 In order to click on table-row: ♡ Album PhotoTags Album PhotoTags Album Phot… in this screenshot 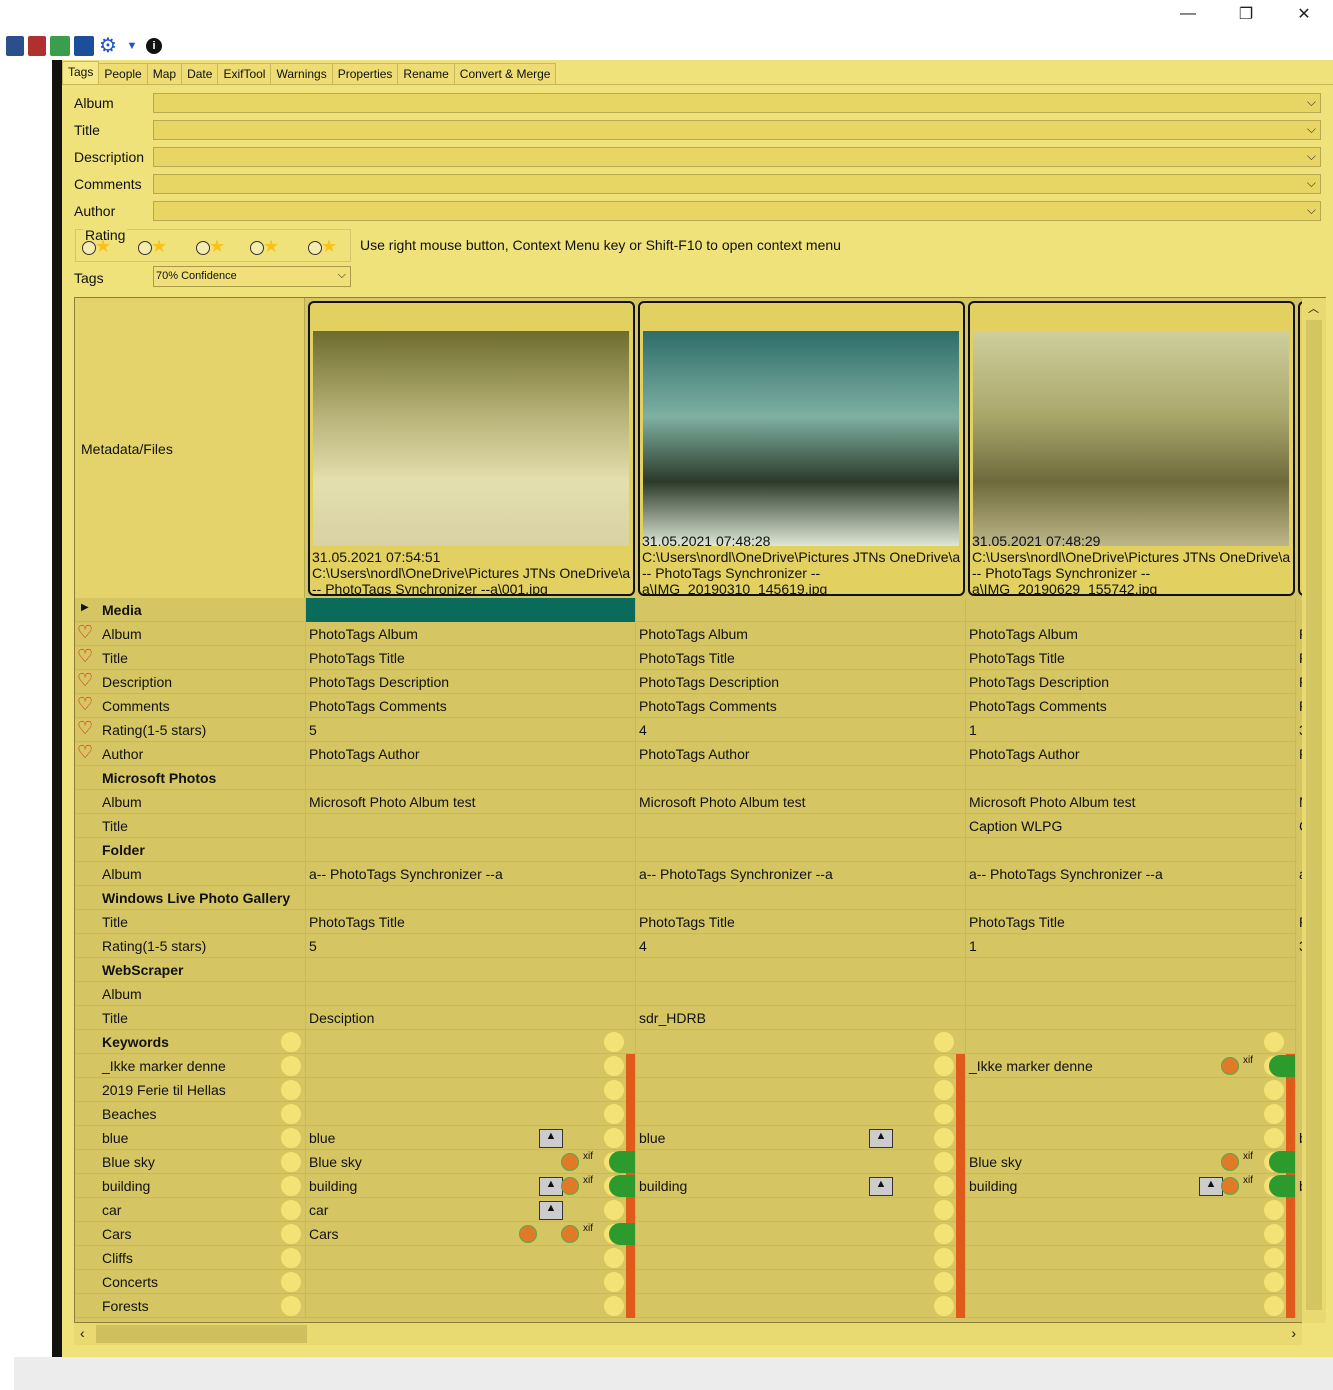, I will do `click(690, 634)`.